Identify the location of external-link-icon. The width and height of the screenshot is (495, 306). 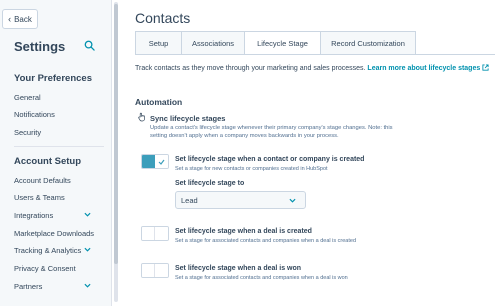
(485, 67).